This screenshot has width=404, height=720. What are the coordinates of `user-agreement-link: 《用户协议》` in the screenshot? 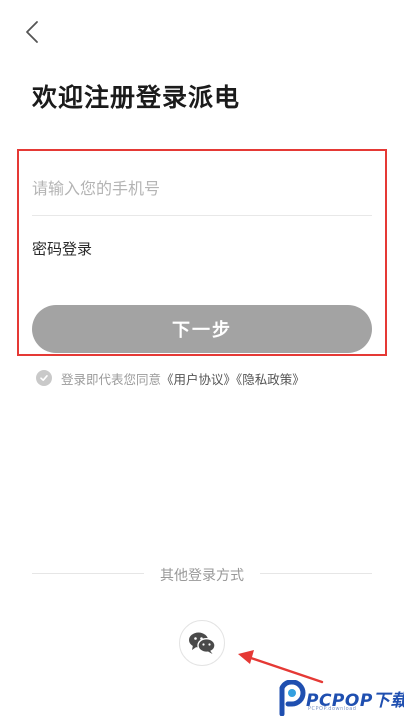 It's located at (198, 379).